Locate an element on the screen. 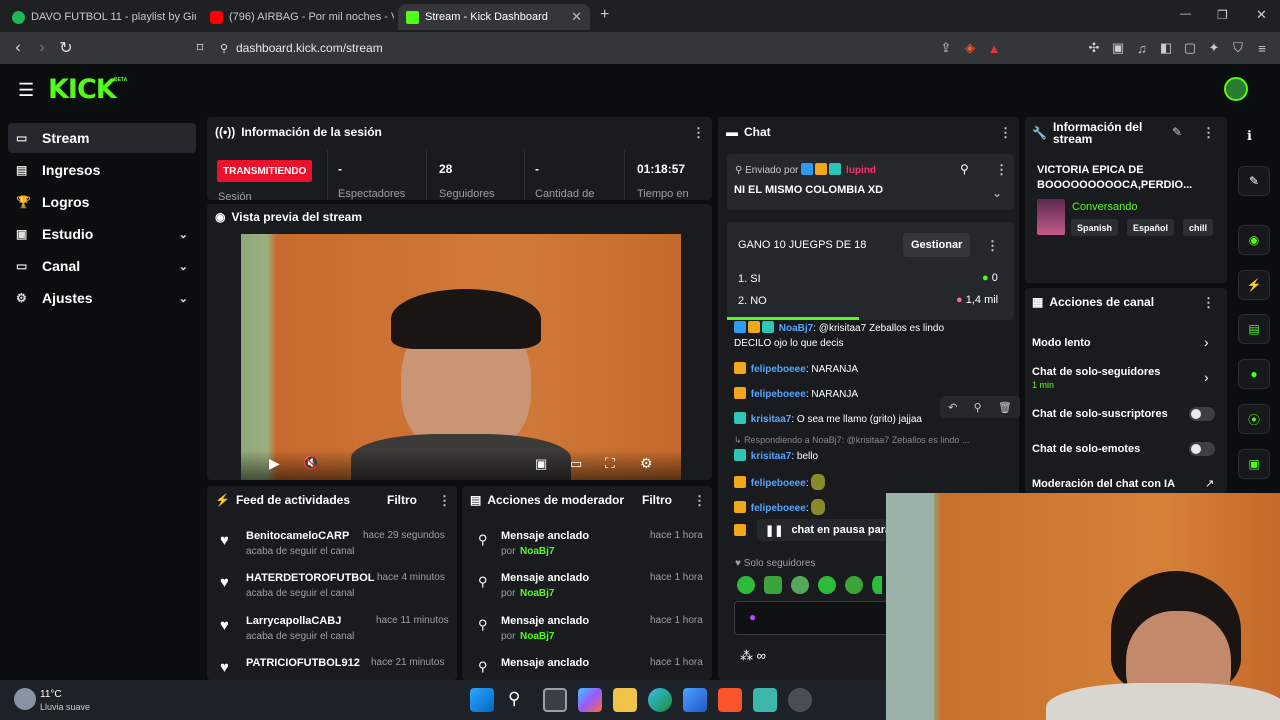 This screenshot has width=1280, height=720. chat-username: NoaBj7 is located at coordinates (796, 328).